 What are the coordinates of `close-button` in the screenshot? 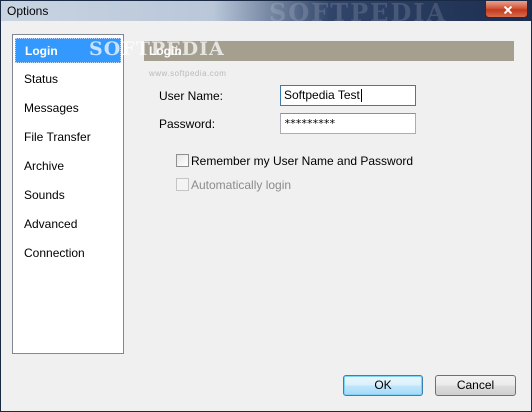 It's located at (506, 9).